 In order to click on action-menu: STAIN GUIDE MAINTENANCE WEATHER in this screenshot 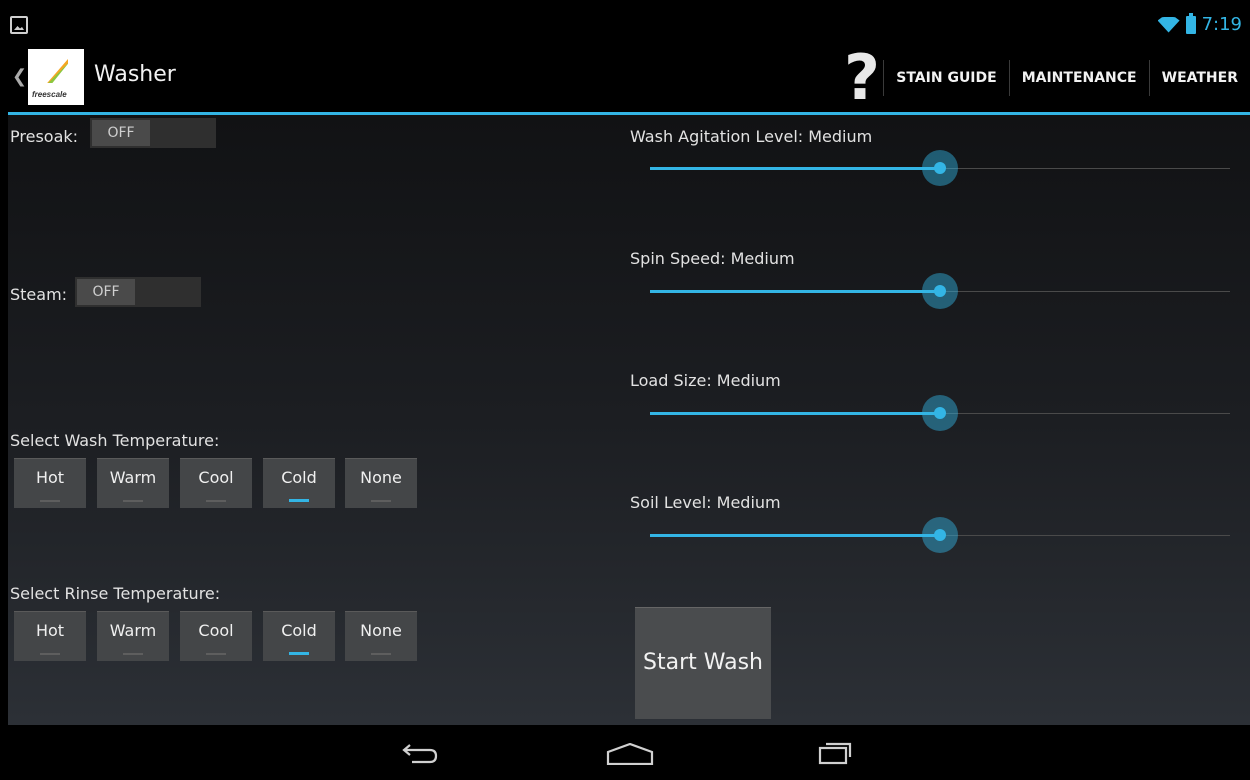, I will do `click(1066, 78)`.